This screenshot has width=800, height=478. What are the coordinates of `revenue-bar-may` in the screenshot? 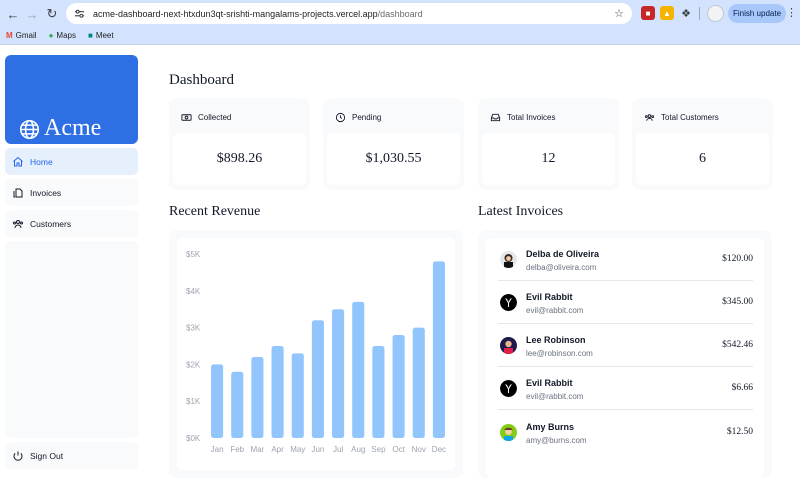 It's located at (297, 395).